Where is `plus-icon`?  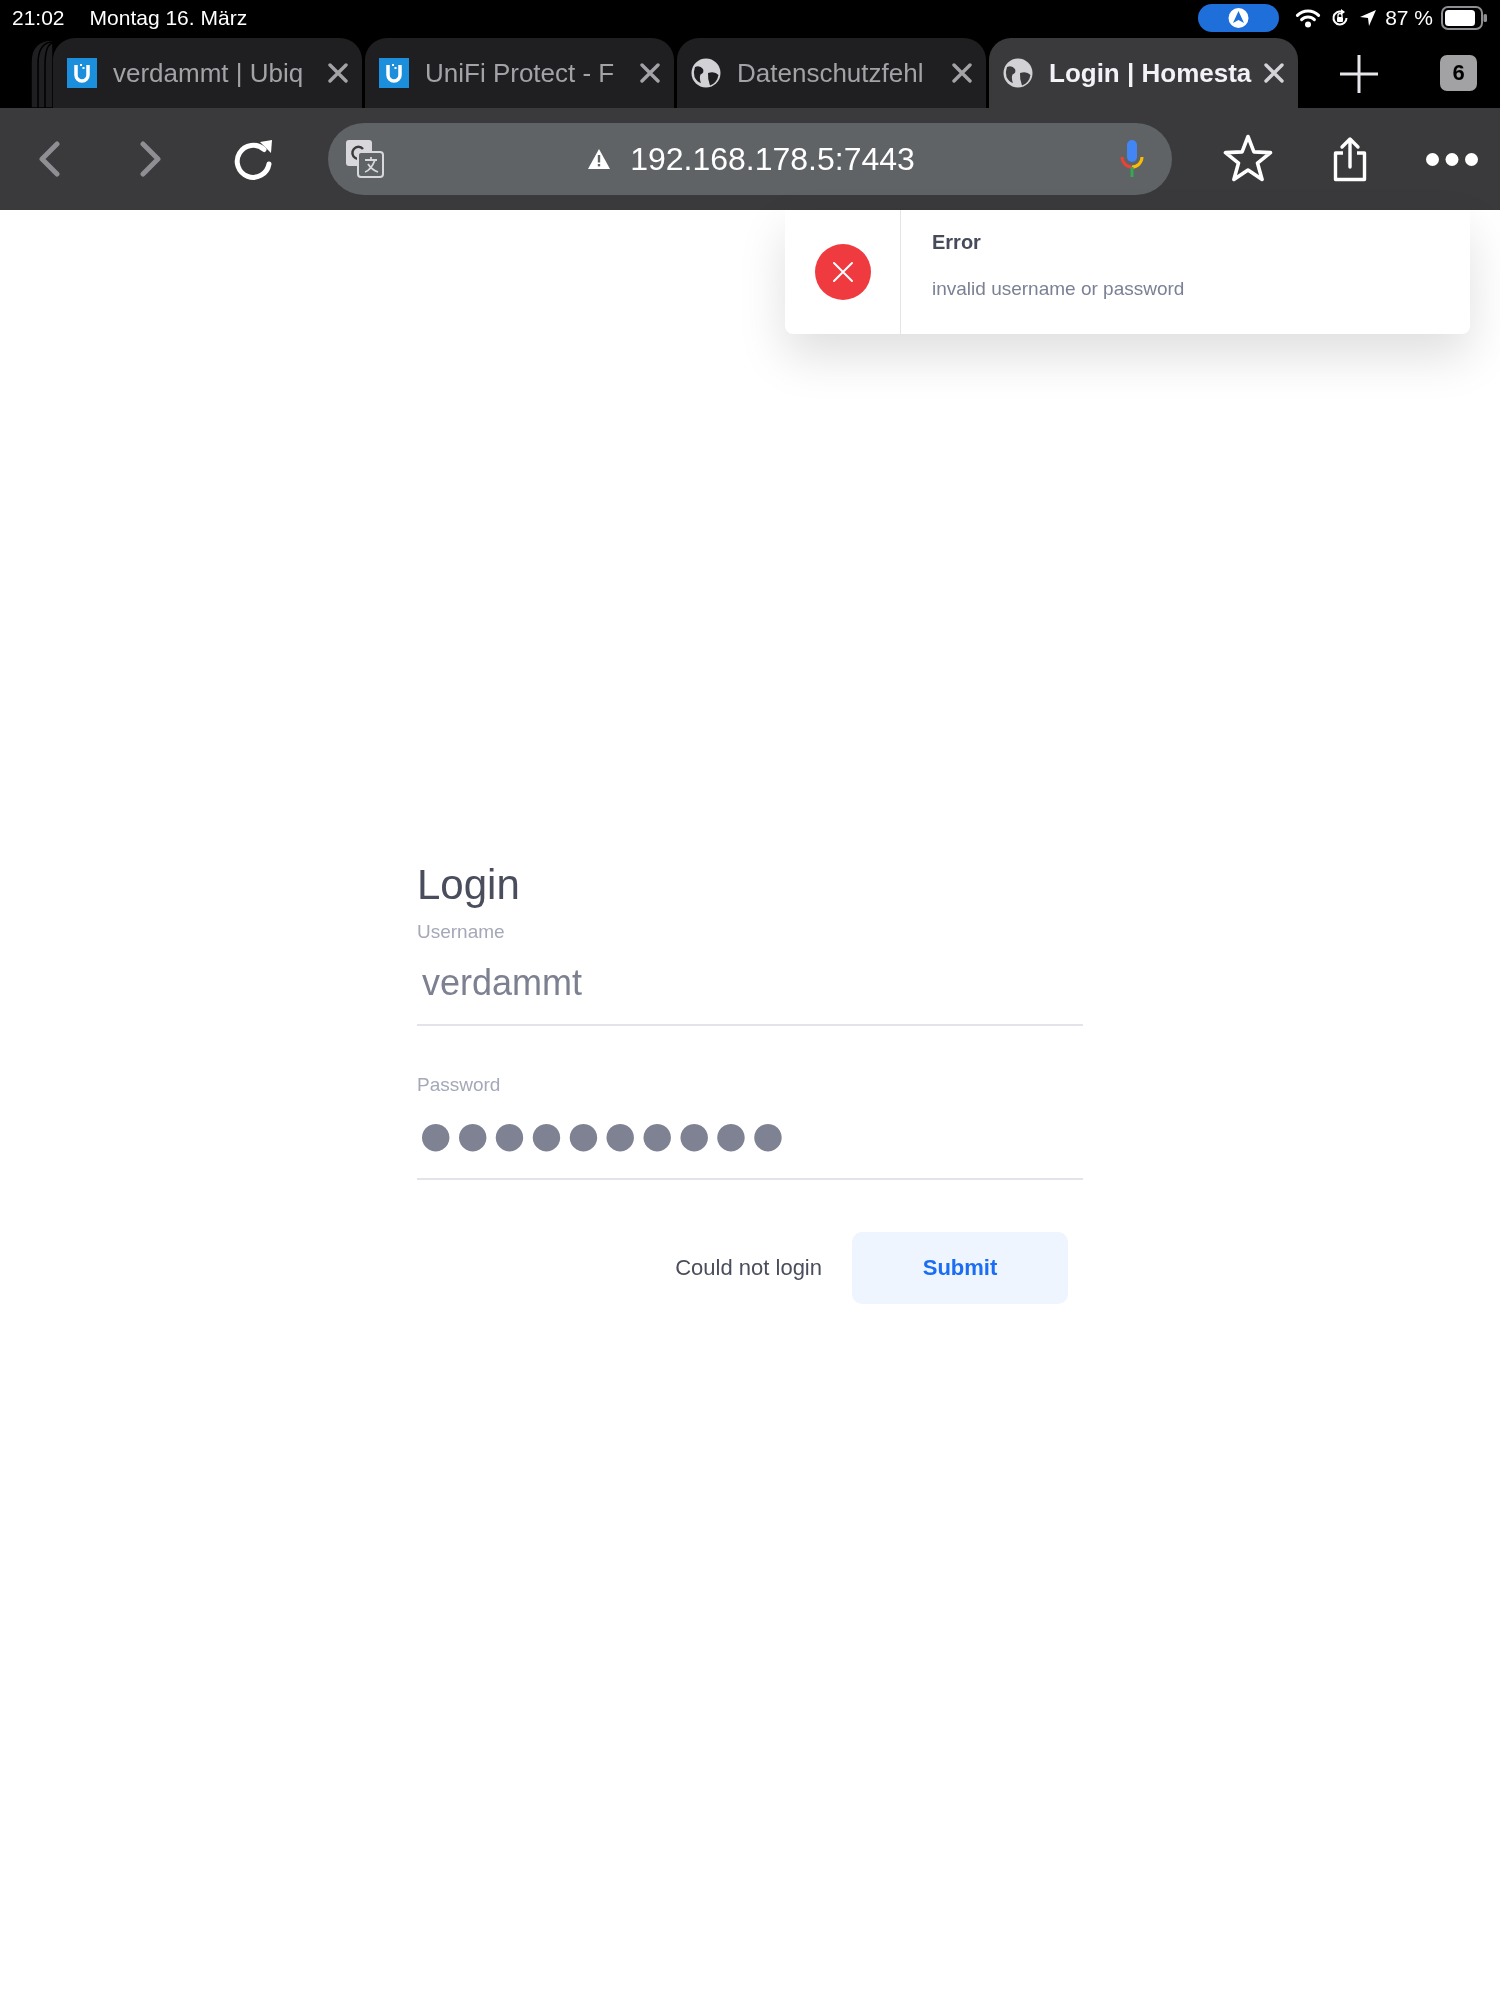
plus-icon is located at coordinates (1359, 74).